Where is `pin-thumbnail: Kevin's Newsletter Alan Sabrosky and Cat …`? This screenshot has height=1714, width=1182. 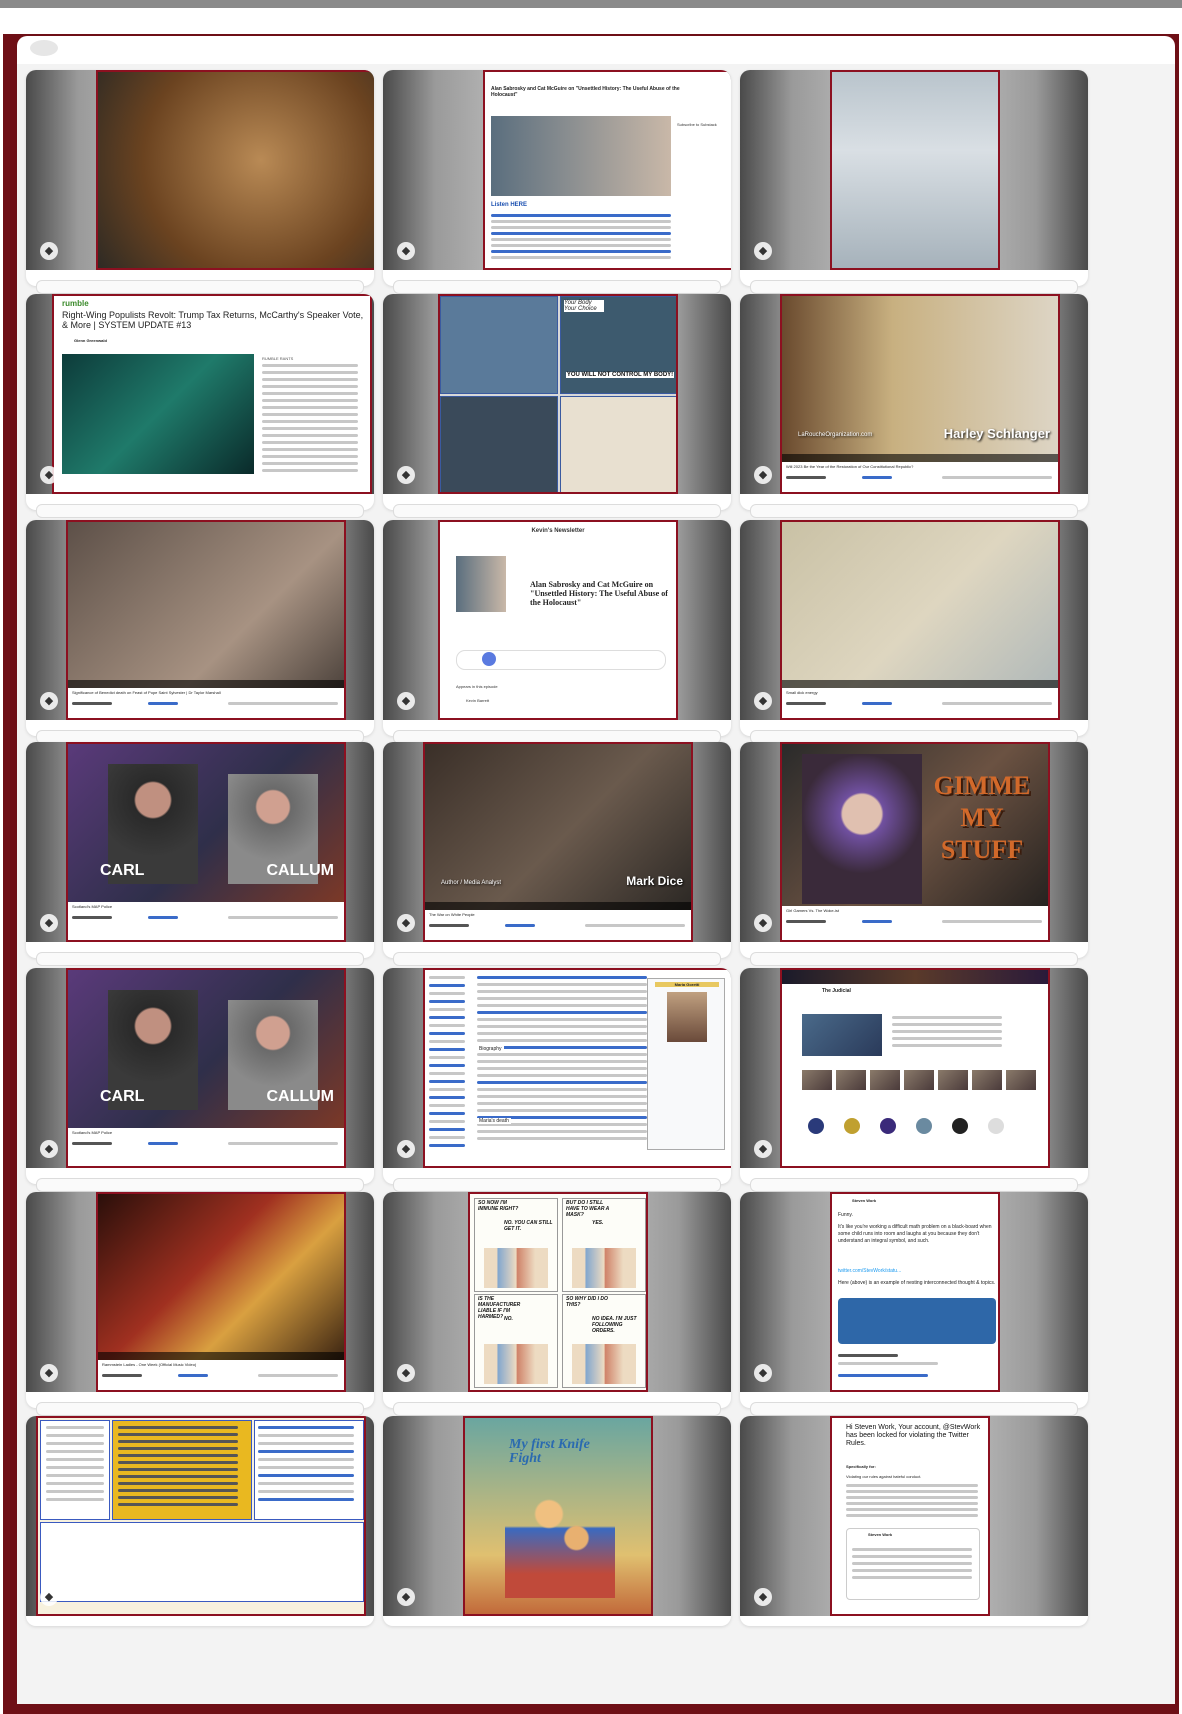 pin-thumbnail: Kevin's Newsletter Alan Sabrosky and Cat … is located at coordinates (557, 620).